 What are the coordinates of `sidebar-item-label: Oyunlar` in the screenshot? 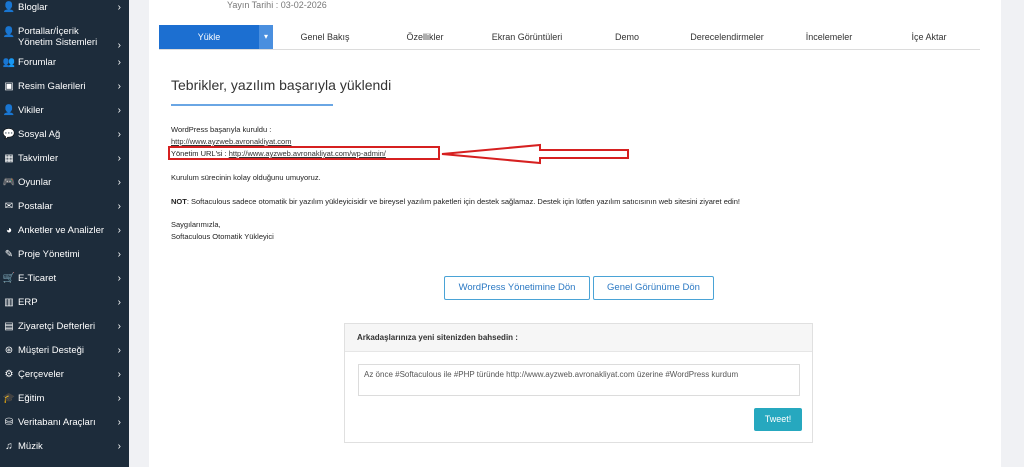 It's located at (35, 182).